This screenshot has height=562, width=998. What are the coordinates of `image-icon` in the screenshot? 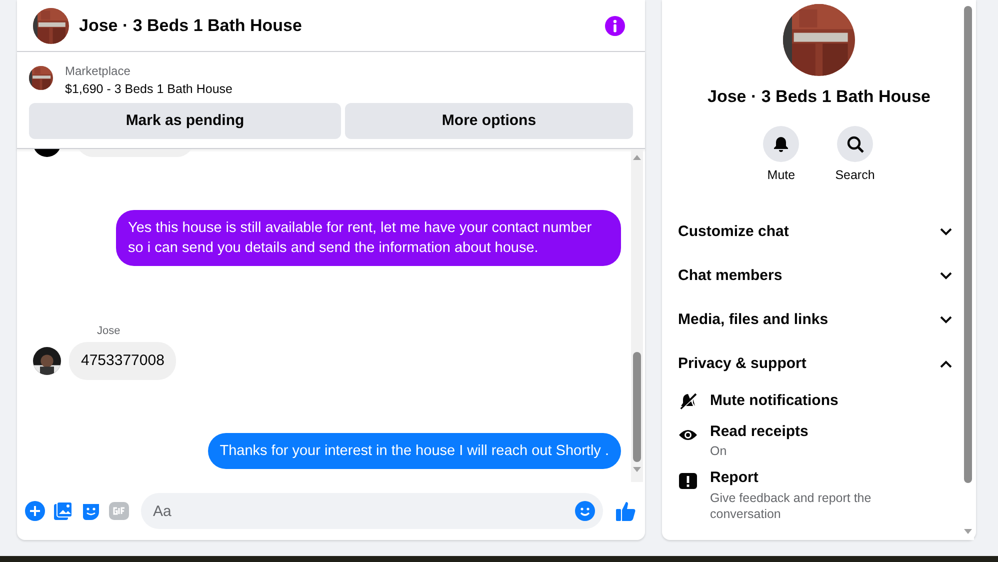 It's located at (63, 511).